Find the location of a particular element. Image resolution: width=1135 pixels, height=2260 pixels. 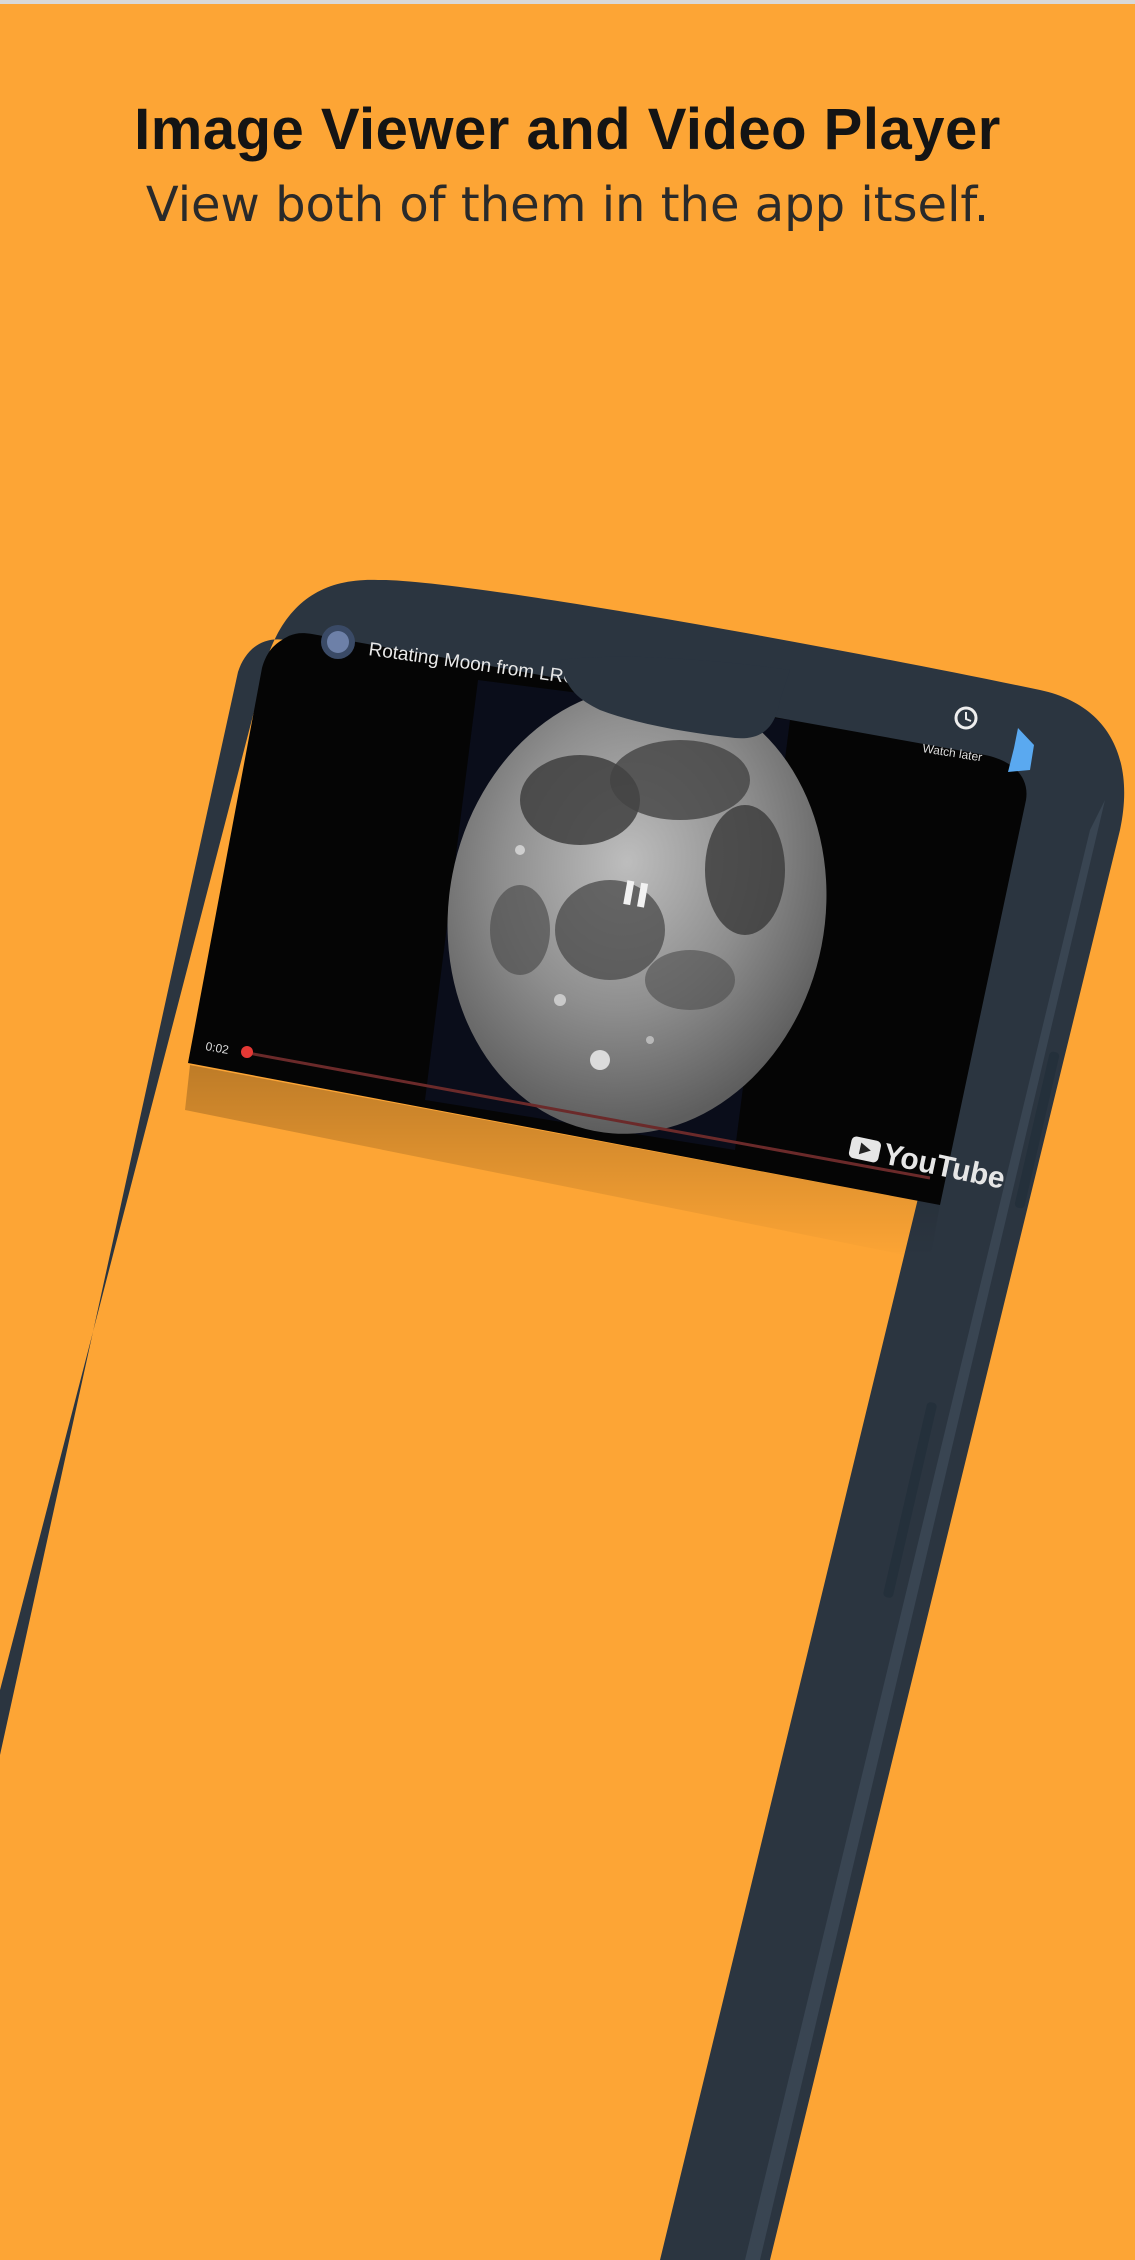

channel-avatar-icon is located at coordinates (338, 642).